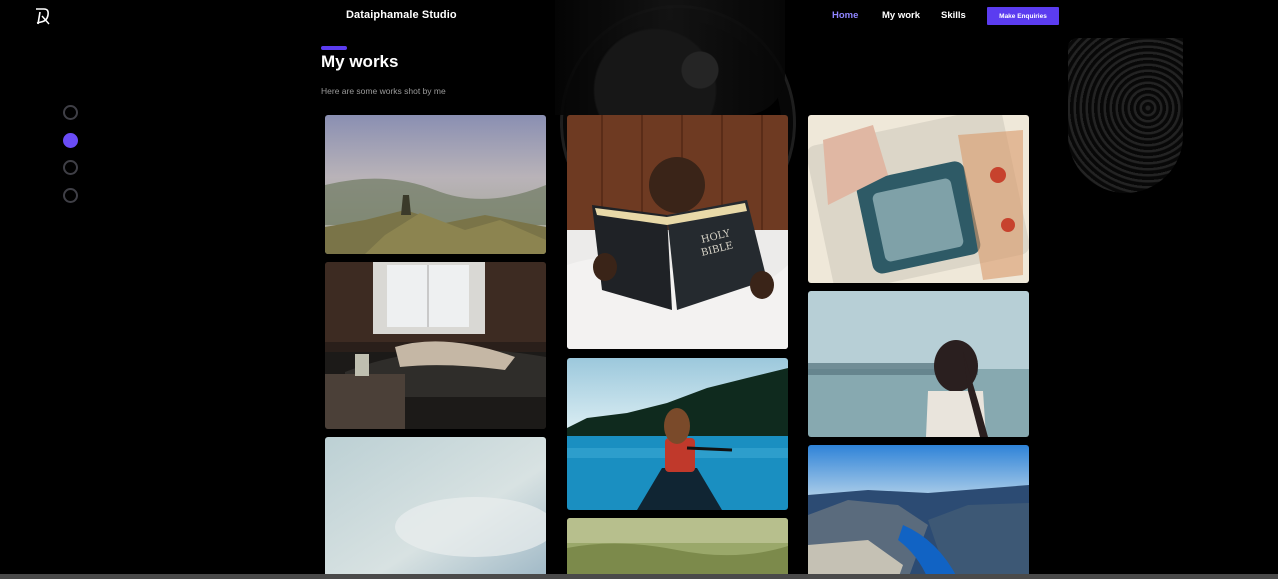 The height and width of the screenshot is (579, 1278). I want to click on photo-blindfolded-woman-sea, so click(918, 364).